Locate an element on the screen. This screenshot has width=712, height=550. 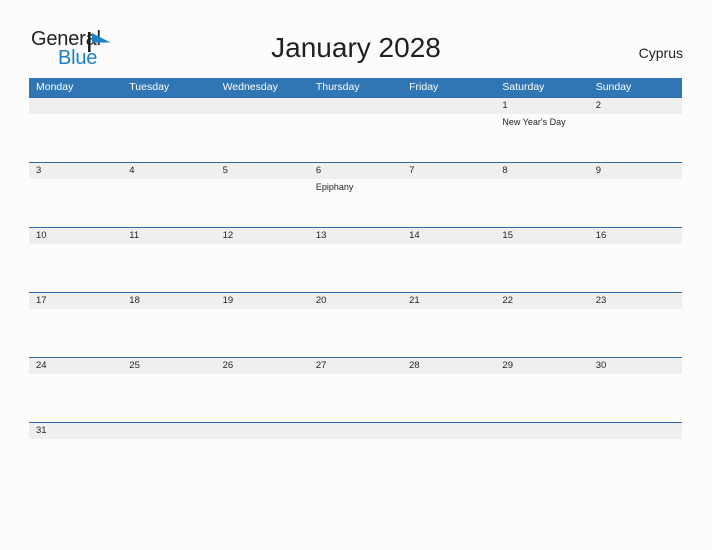
page-title: January 2028 is located at coordinates (356, 47).